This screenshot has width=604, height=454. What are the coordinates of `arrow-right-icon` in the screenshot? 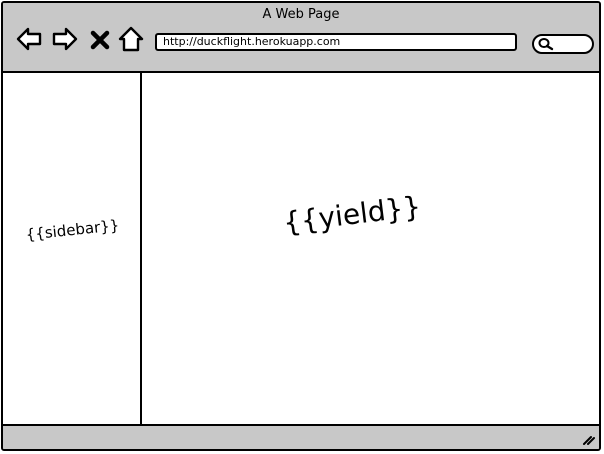 It's located at (65, 39).